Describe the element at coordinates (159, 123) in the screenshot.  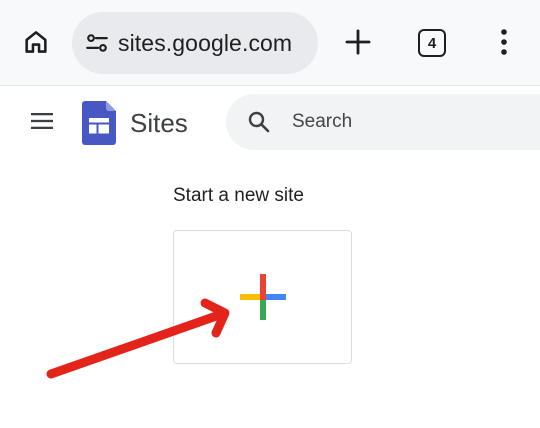
I see `app-title: Sites` at that location.